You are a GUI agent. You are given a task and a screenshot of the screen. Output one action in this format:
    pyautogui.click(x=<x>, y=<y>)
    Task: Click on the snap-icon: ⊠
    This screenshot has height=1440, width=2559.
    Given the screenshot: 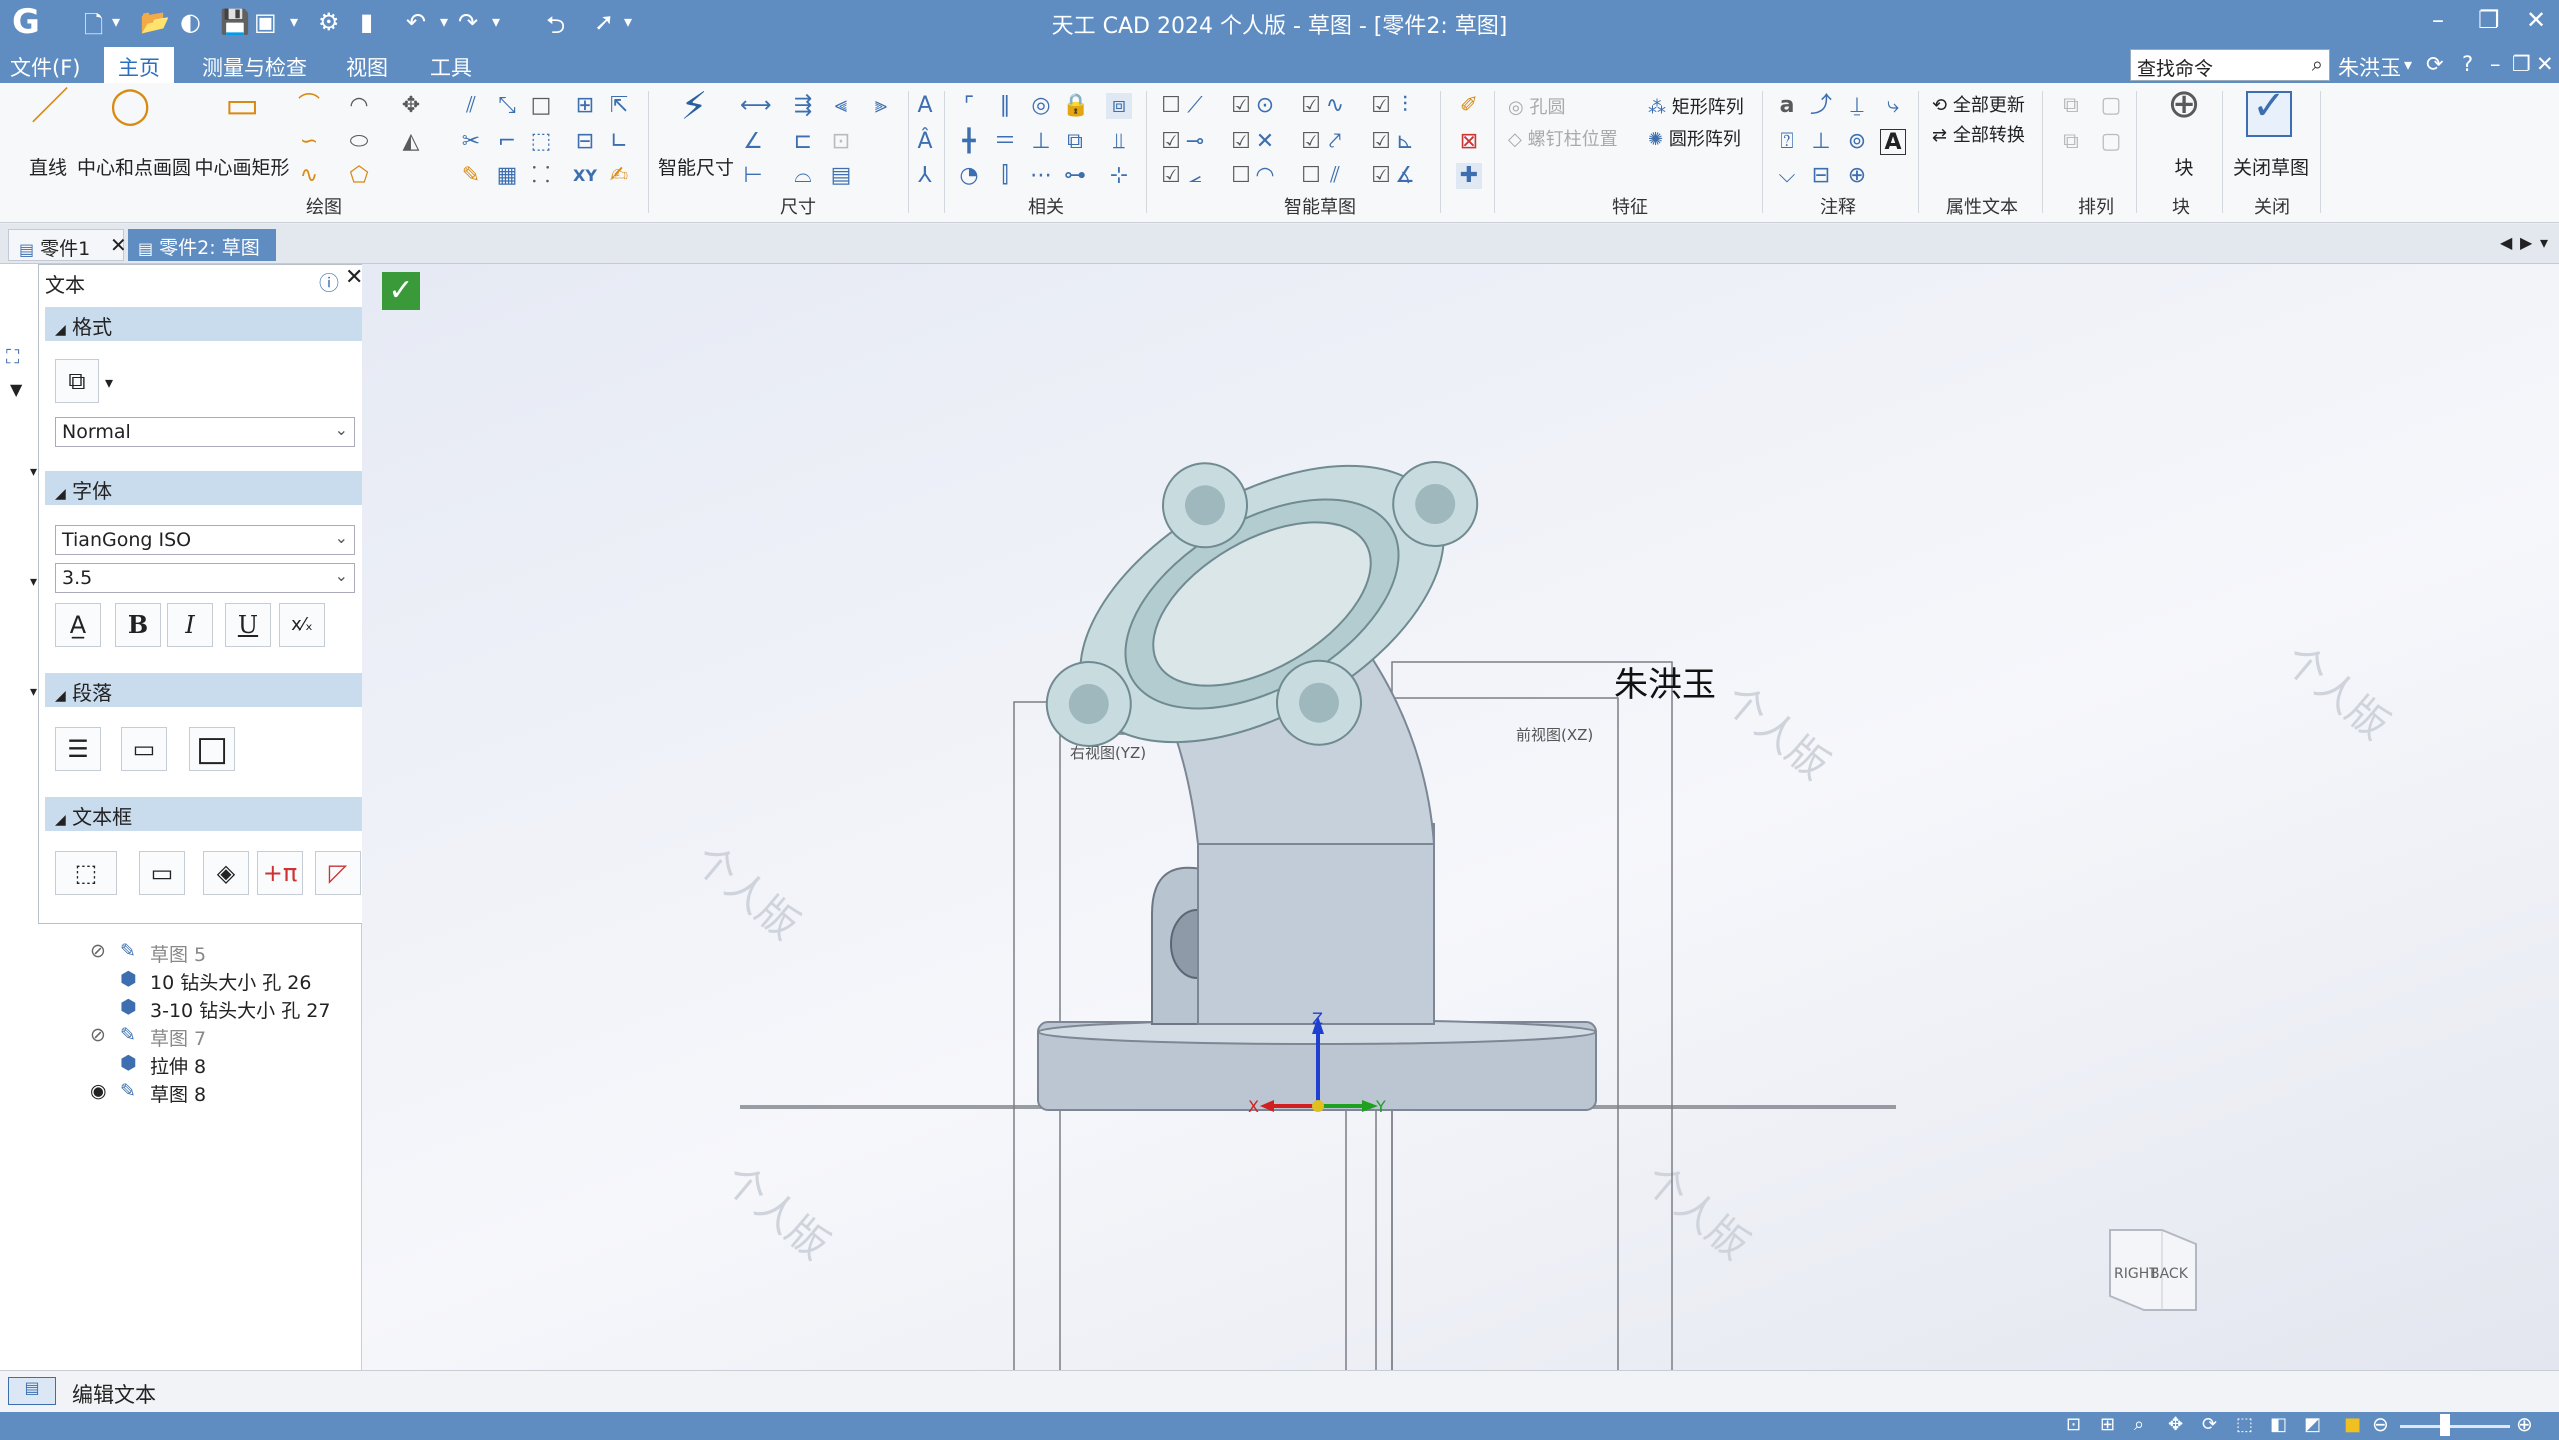 What is the action you would take?
    pyautogui.click(x=1469, y=142)
    